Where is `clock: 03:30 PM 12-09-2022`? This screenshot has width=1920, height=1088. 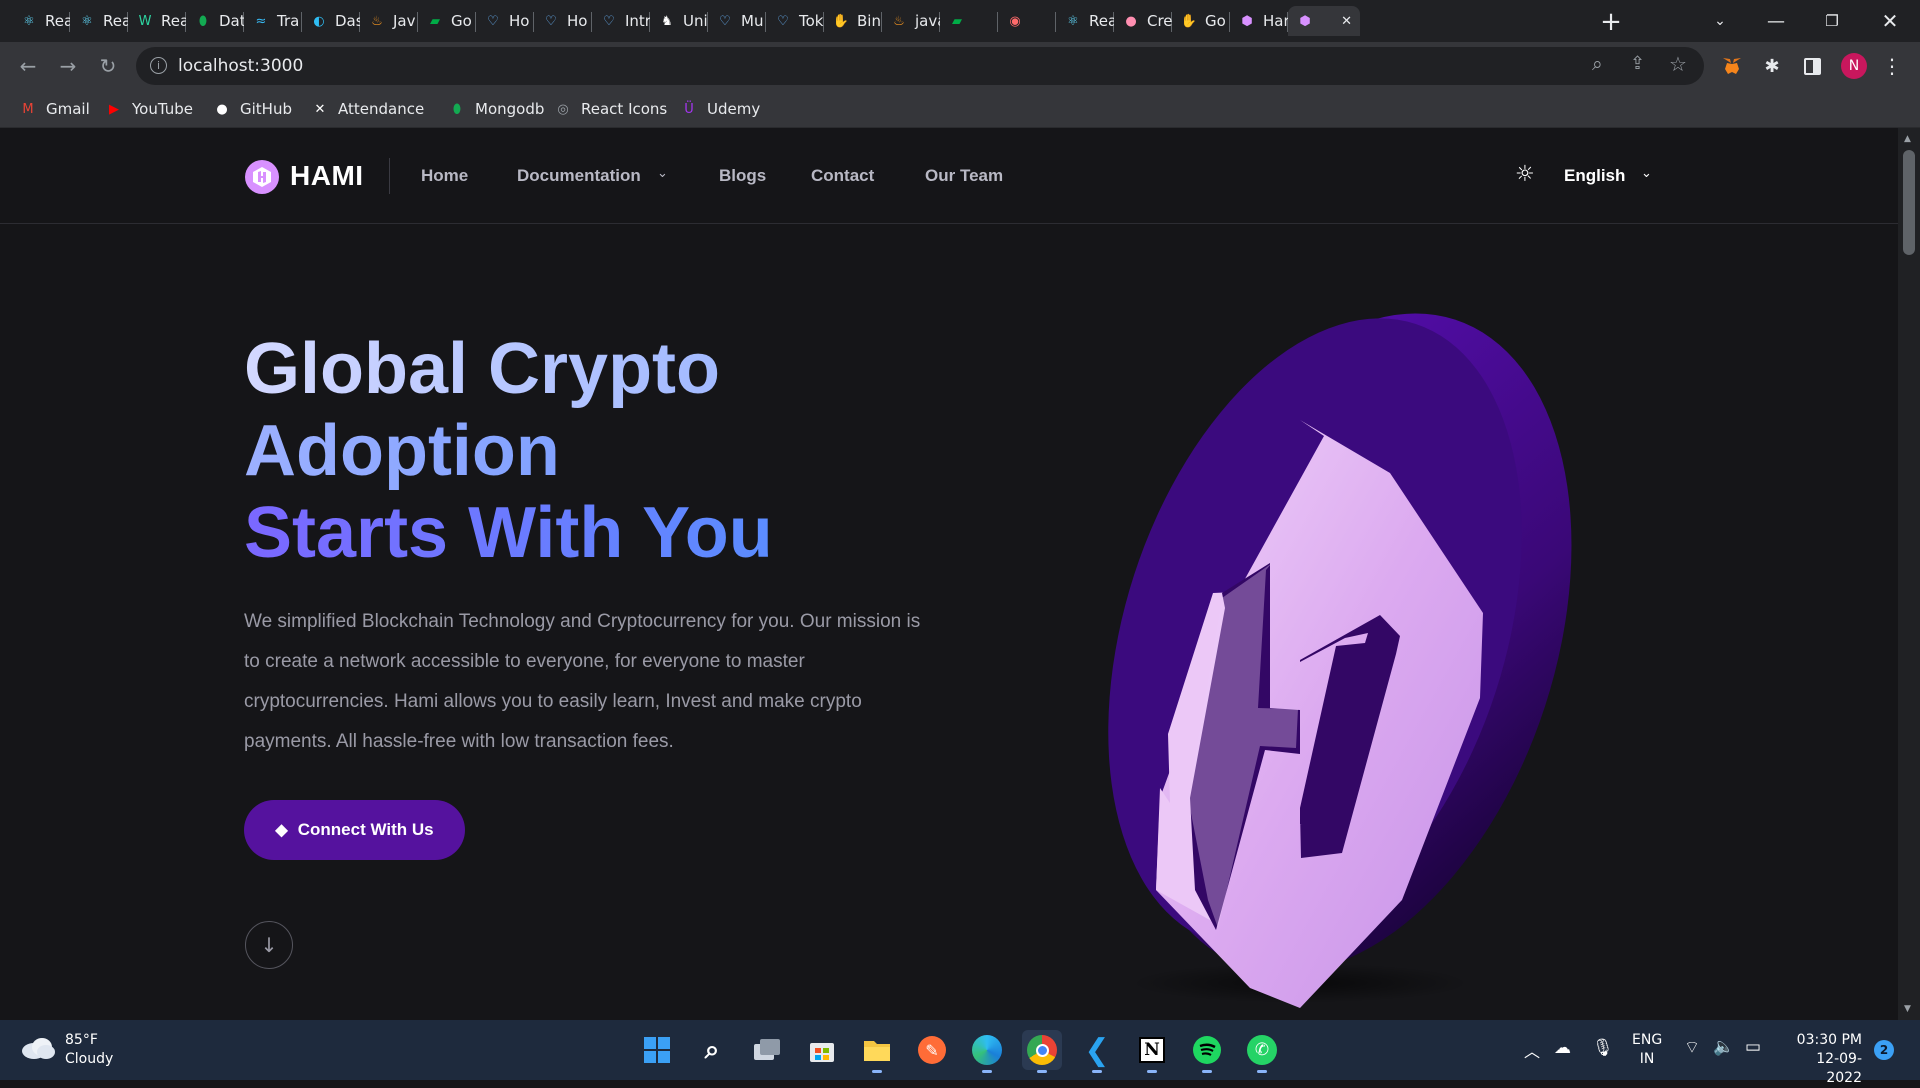
clock: 03:30 PM 12-09-2022 is located at coordinates (1823, 1059).